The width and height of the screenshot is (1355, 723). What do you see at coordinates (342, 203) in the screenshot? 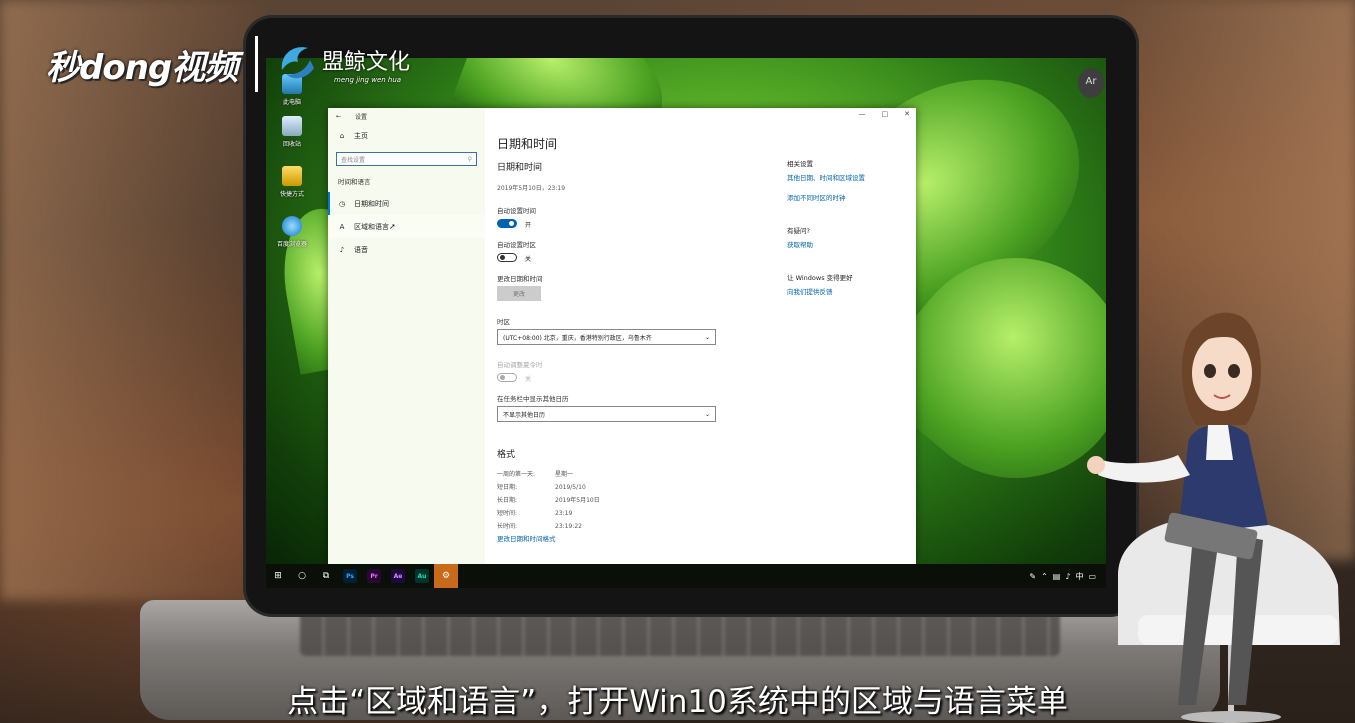
I see `calendar-clock-icon: ◷` at bounding box center [342, 203].